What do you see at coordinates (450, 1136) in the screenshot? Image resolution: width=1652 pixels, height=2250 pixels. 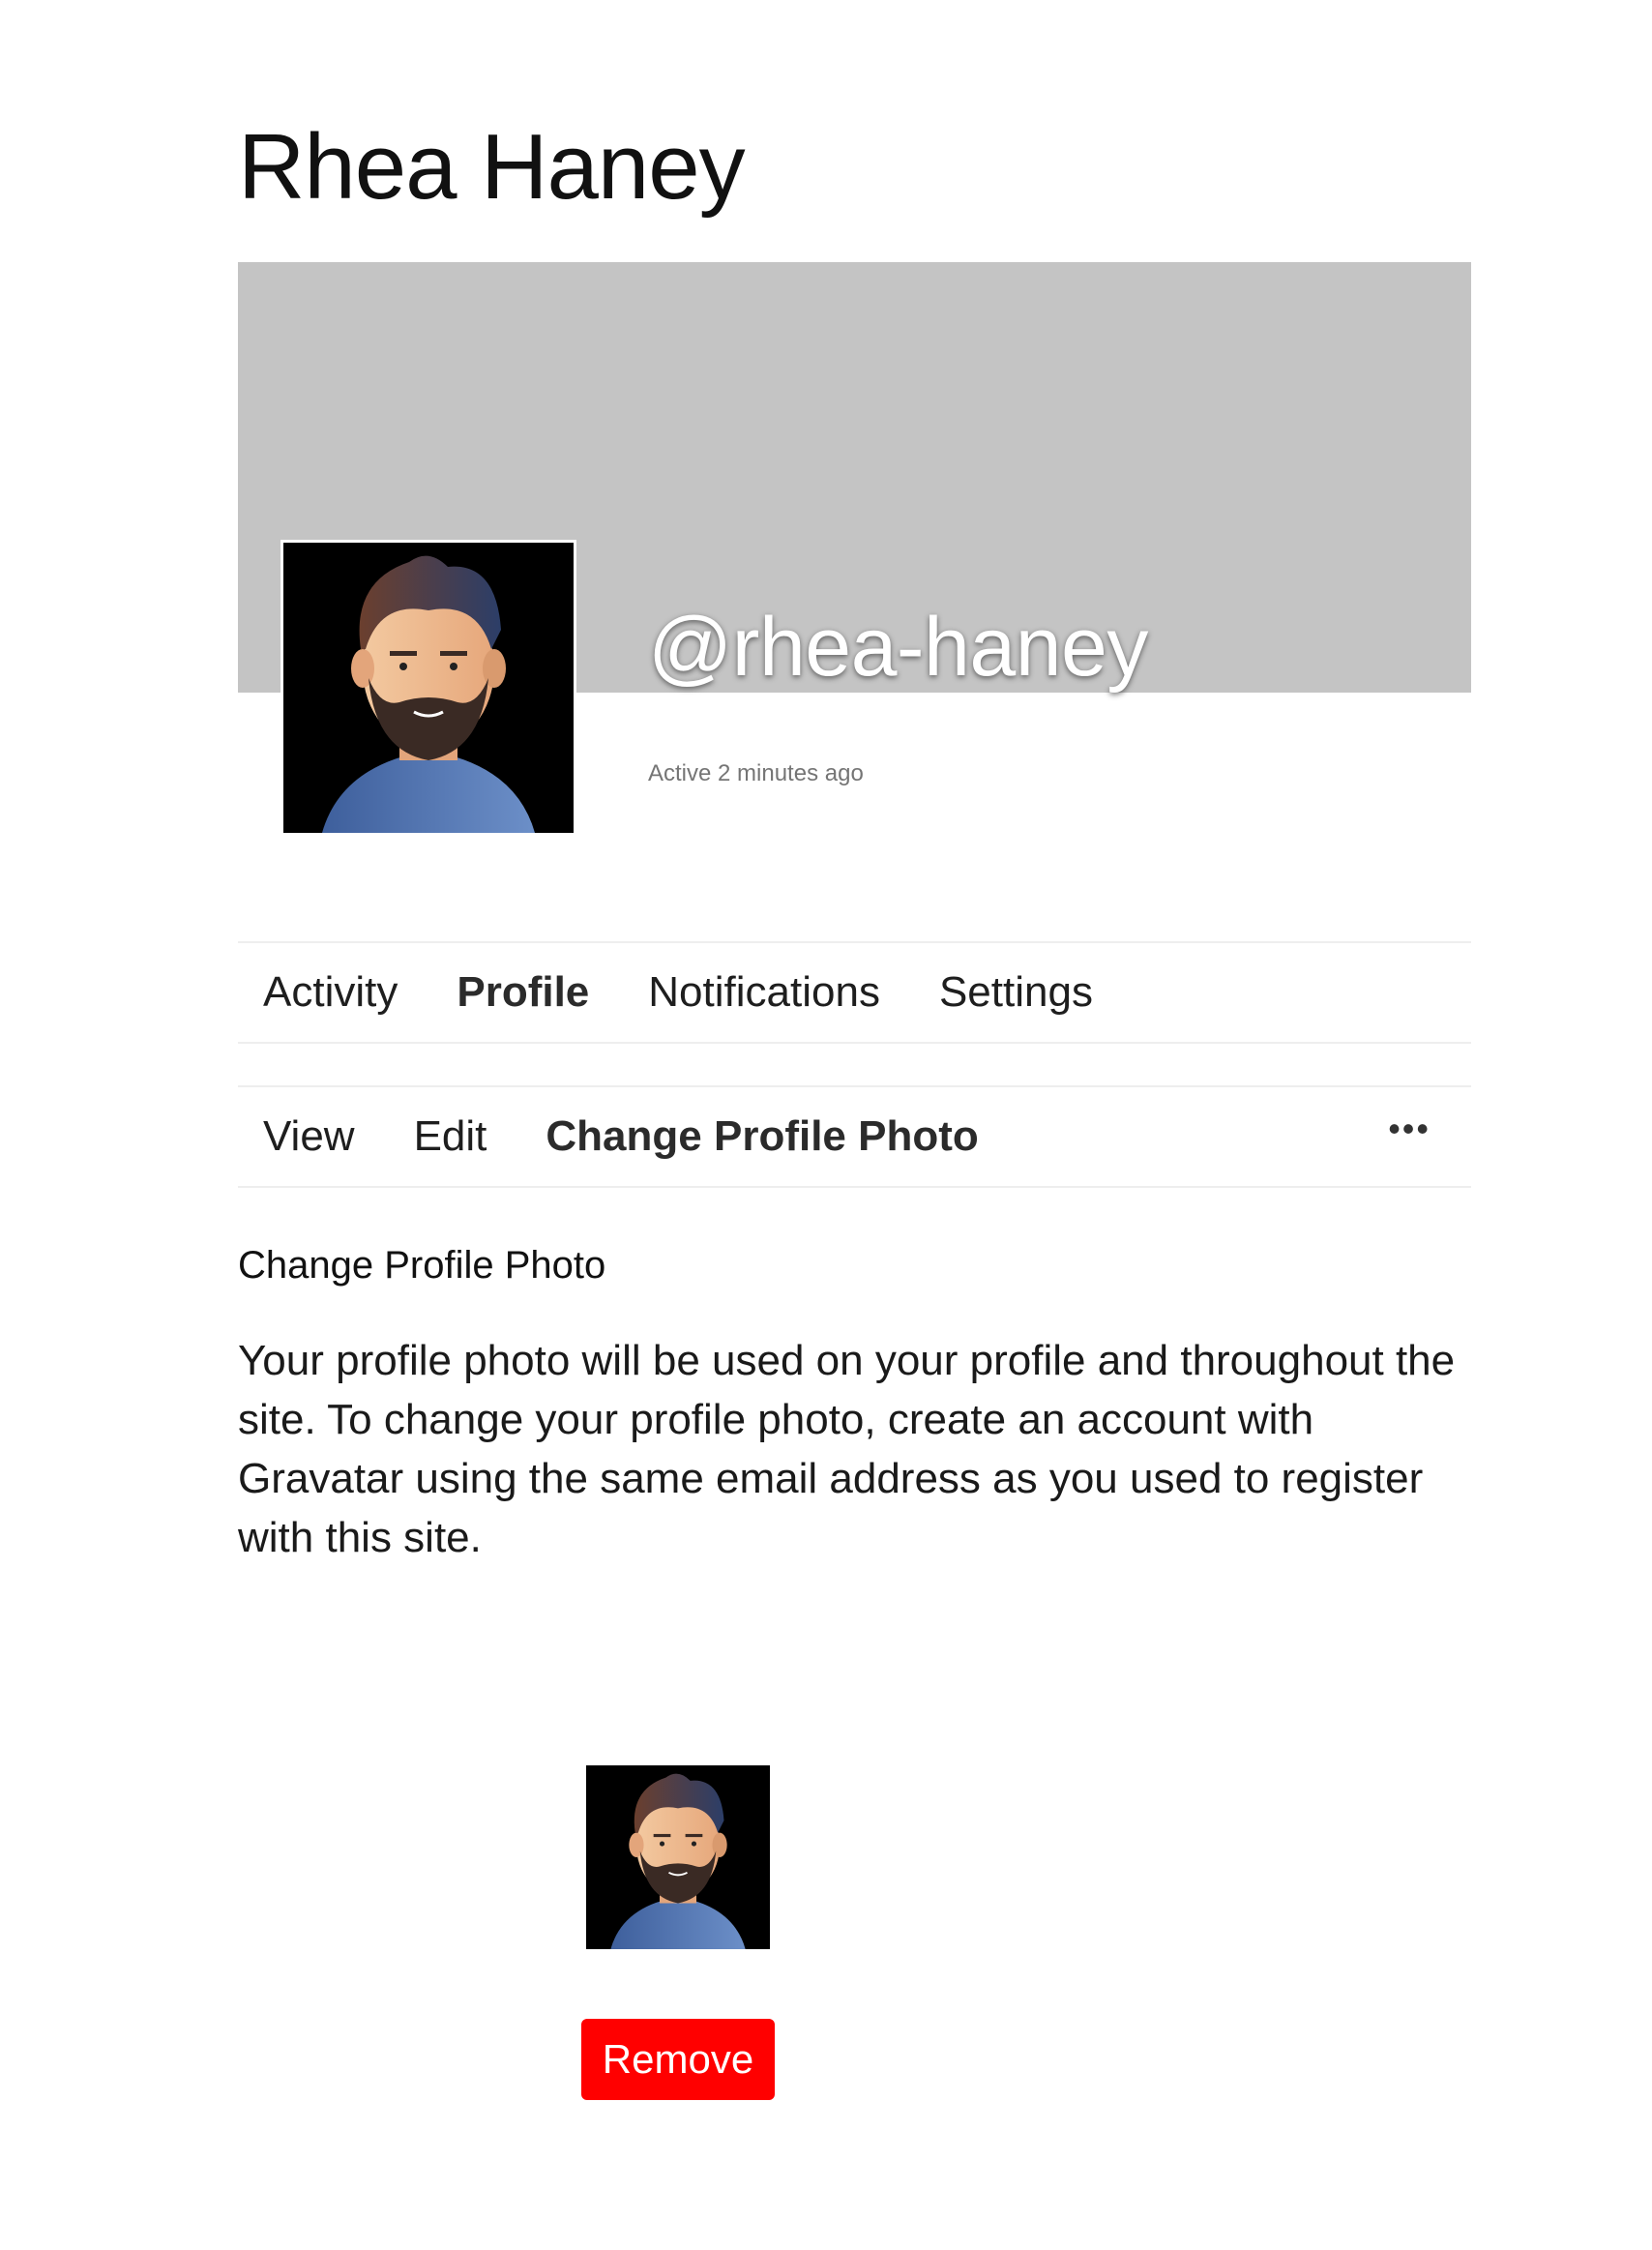 I see `subtab-edit: Edit` at bounding box center [450, 1136].